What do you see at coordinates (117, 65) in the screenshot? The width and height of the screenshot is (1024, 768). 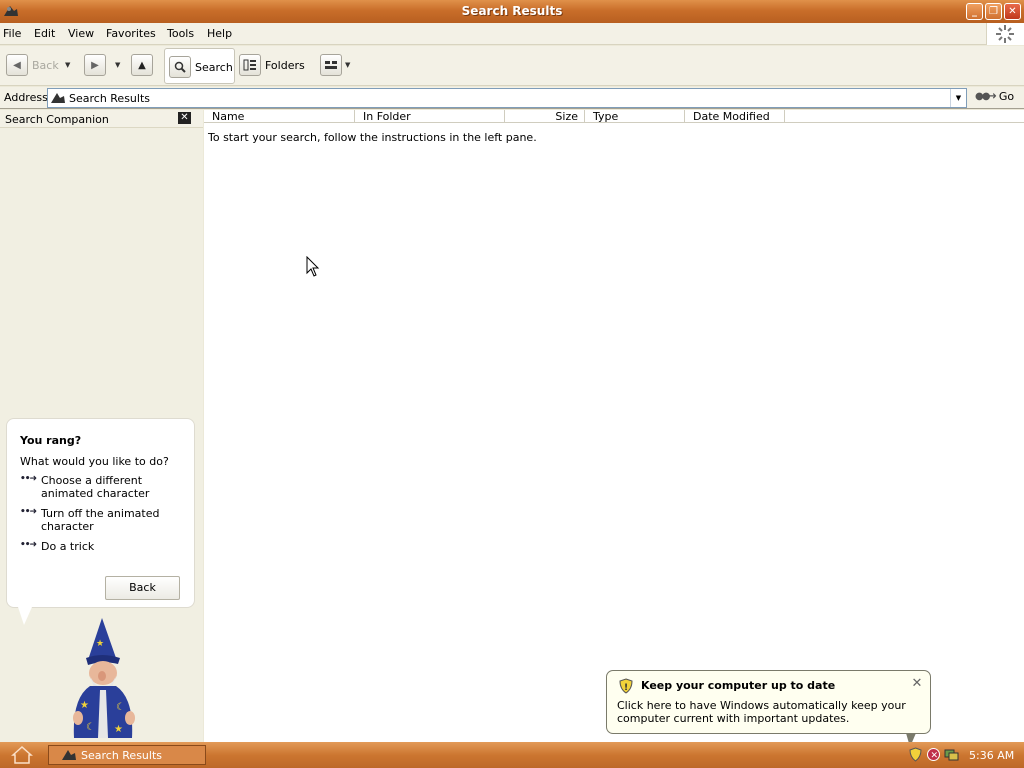 I see `forward-history-dropdown: ▼` at bounding box center [117, 65].